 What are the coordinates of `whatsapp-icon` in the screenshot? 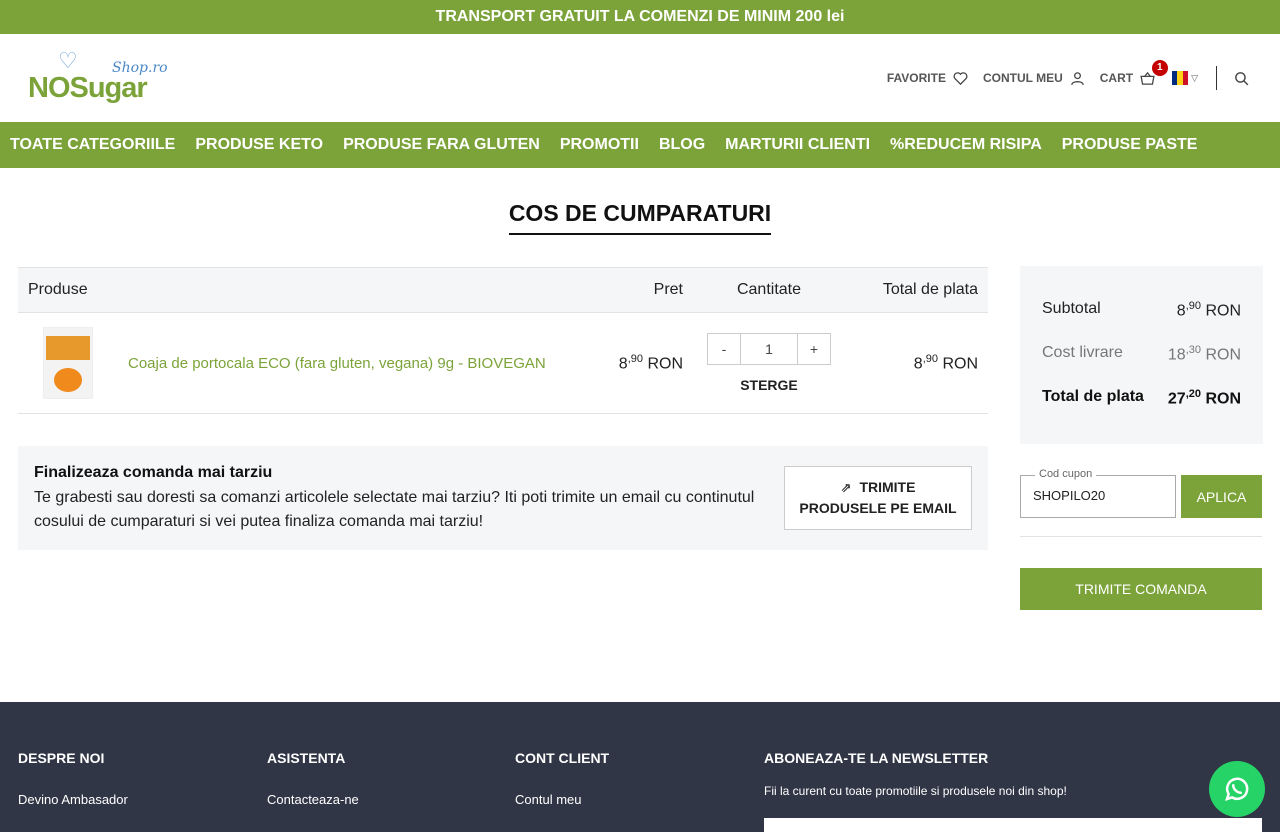 It's located at (1237, 789).